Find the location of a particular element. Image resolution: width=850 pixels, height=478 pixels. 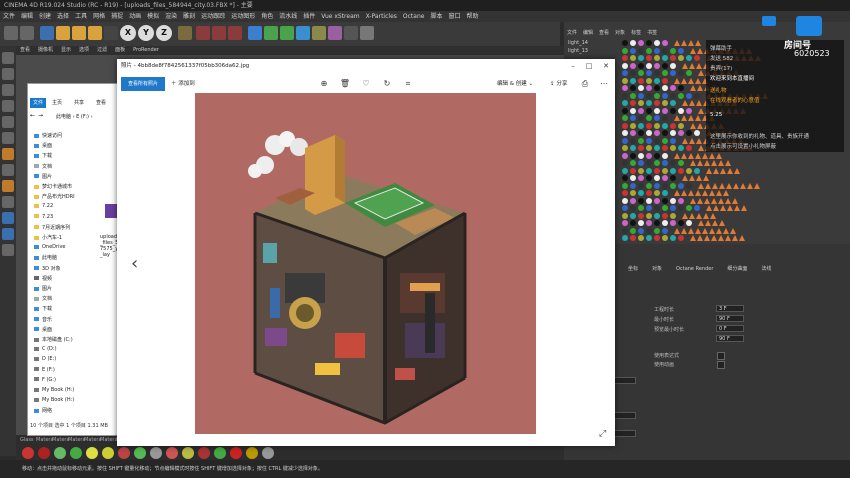

delete-icon: 🗑 is located at coordinates (345, 84).